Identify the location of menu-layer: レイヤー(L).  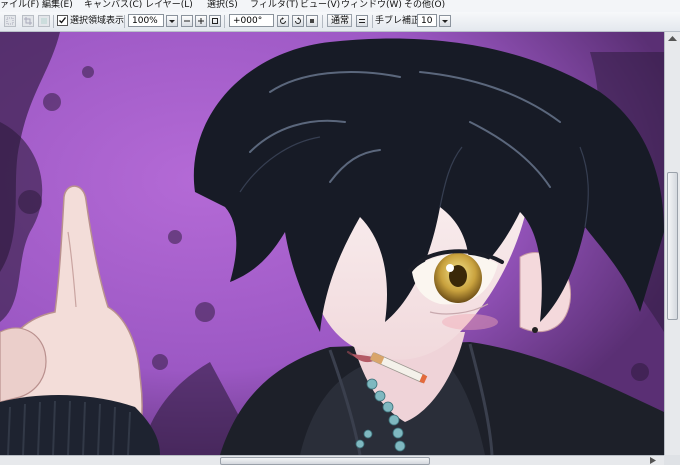
(169, 5).